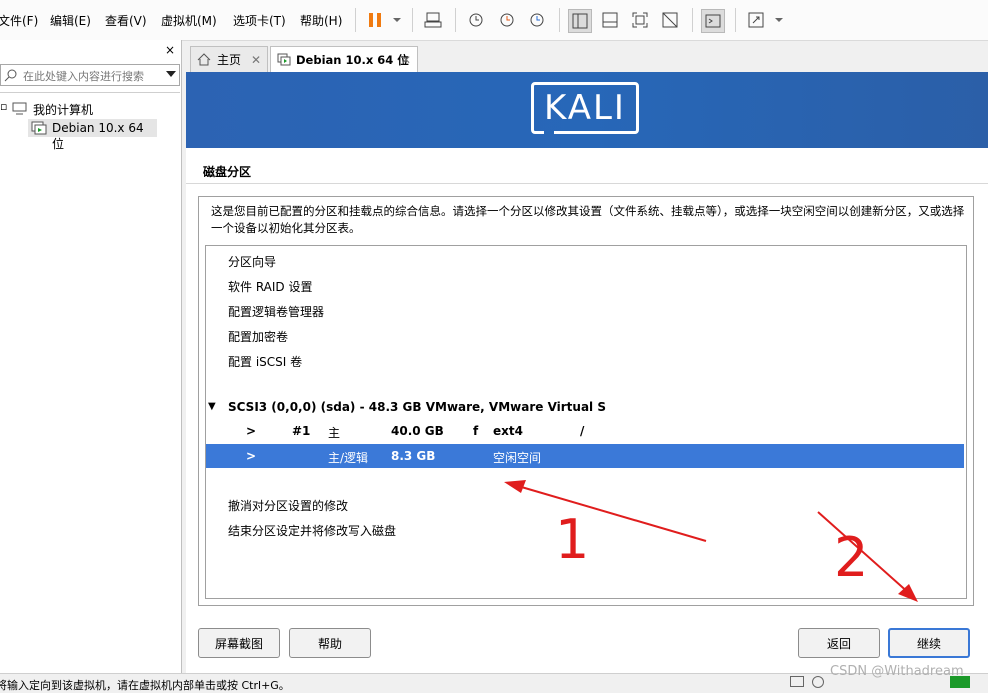  Describe the element at coordinates (797, 681) in the screenshot. I see `hard-disk-icon` at that location.